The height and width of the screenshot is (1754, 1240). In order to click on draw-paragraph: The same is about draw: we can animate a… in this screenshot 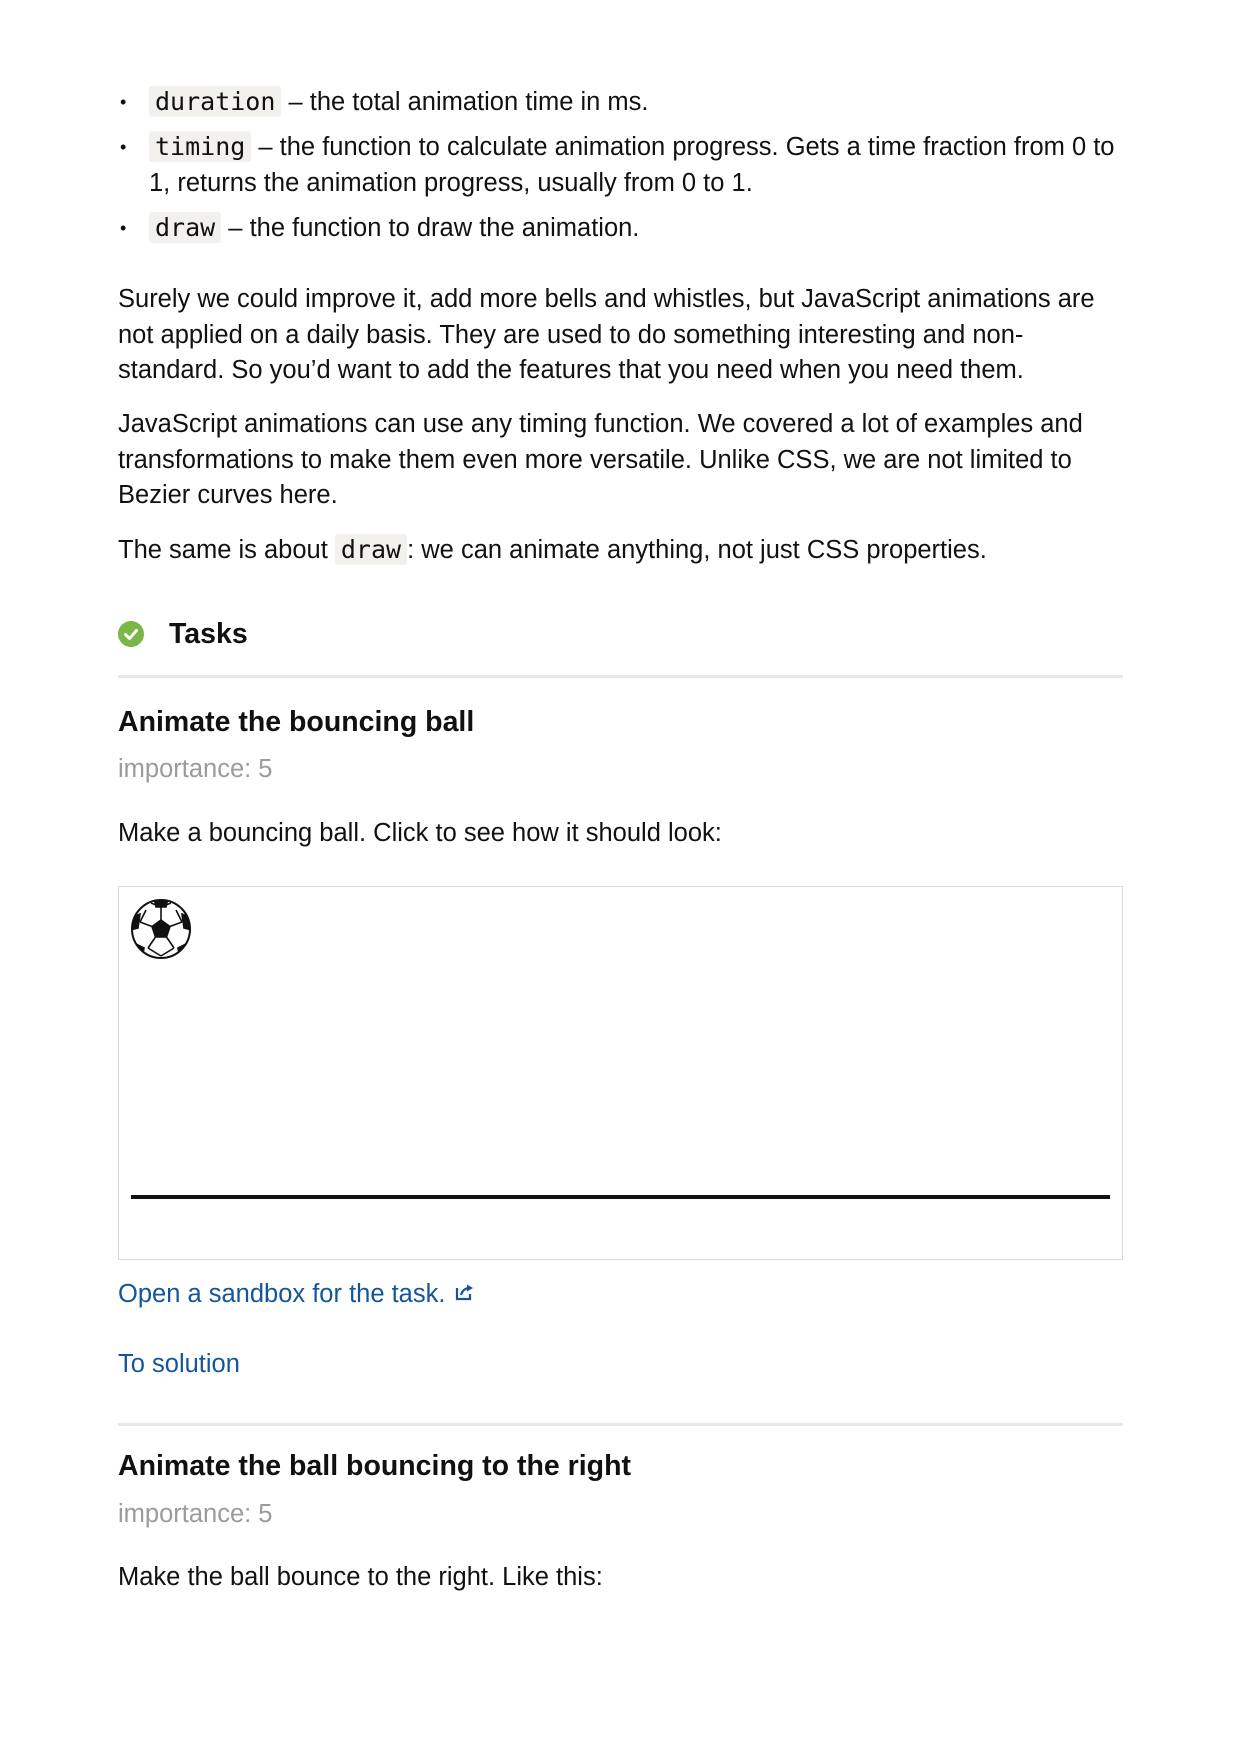, I will do `click(620, 550)`.